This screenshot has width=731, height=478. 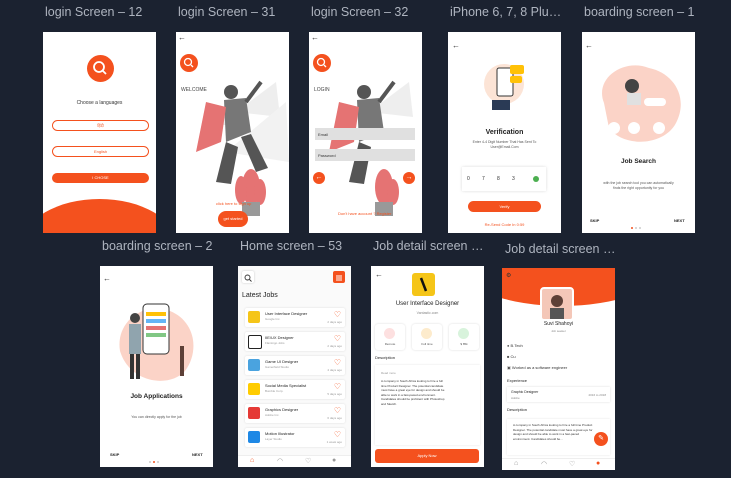 What do you see at coordinates (515, 345) in the screenshot?
I see `profile-row: ● B.Tech` at bounding box center [515, 345].